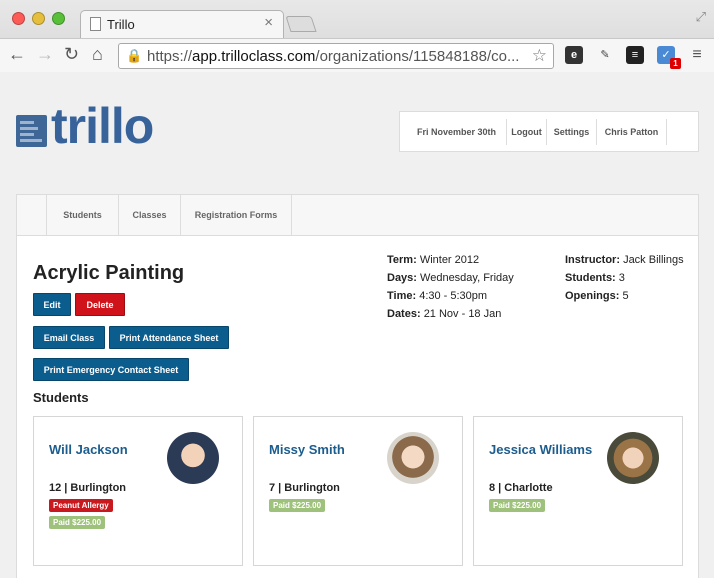 Image resolution: width=714 pixels, height=578 pixels. Describe the element at coordinates (521, 488) in the screenshot. I see `student-location: 8 | Charlotte` at that location.